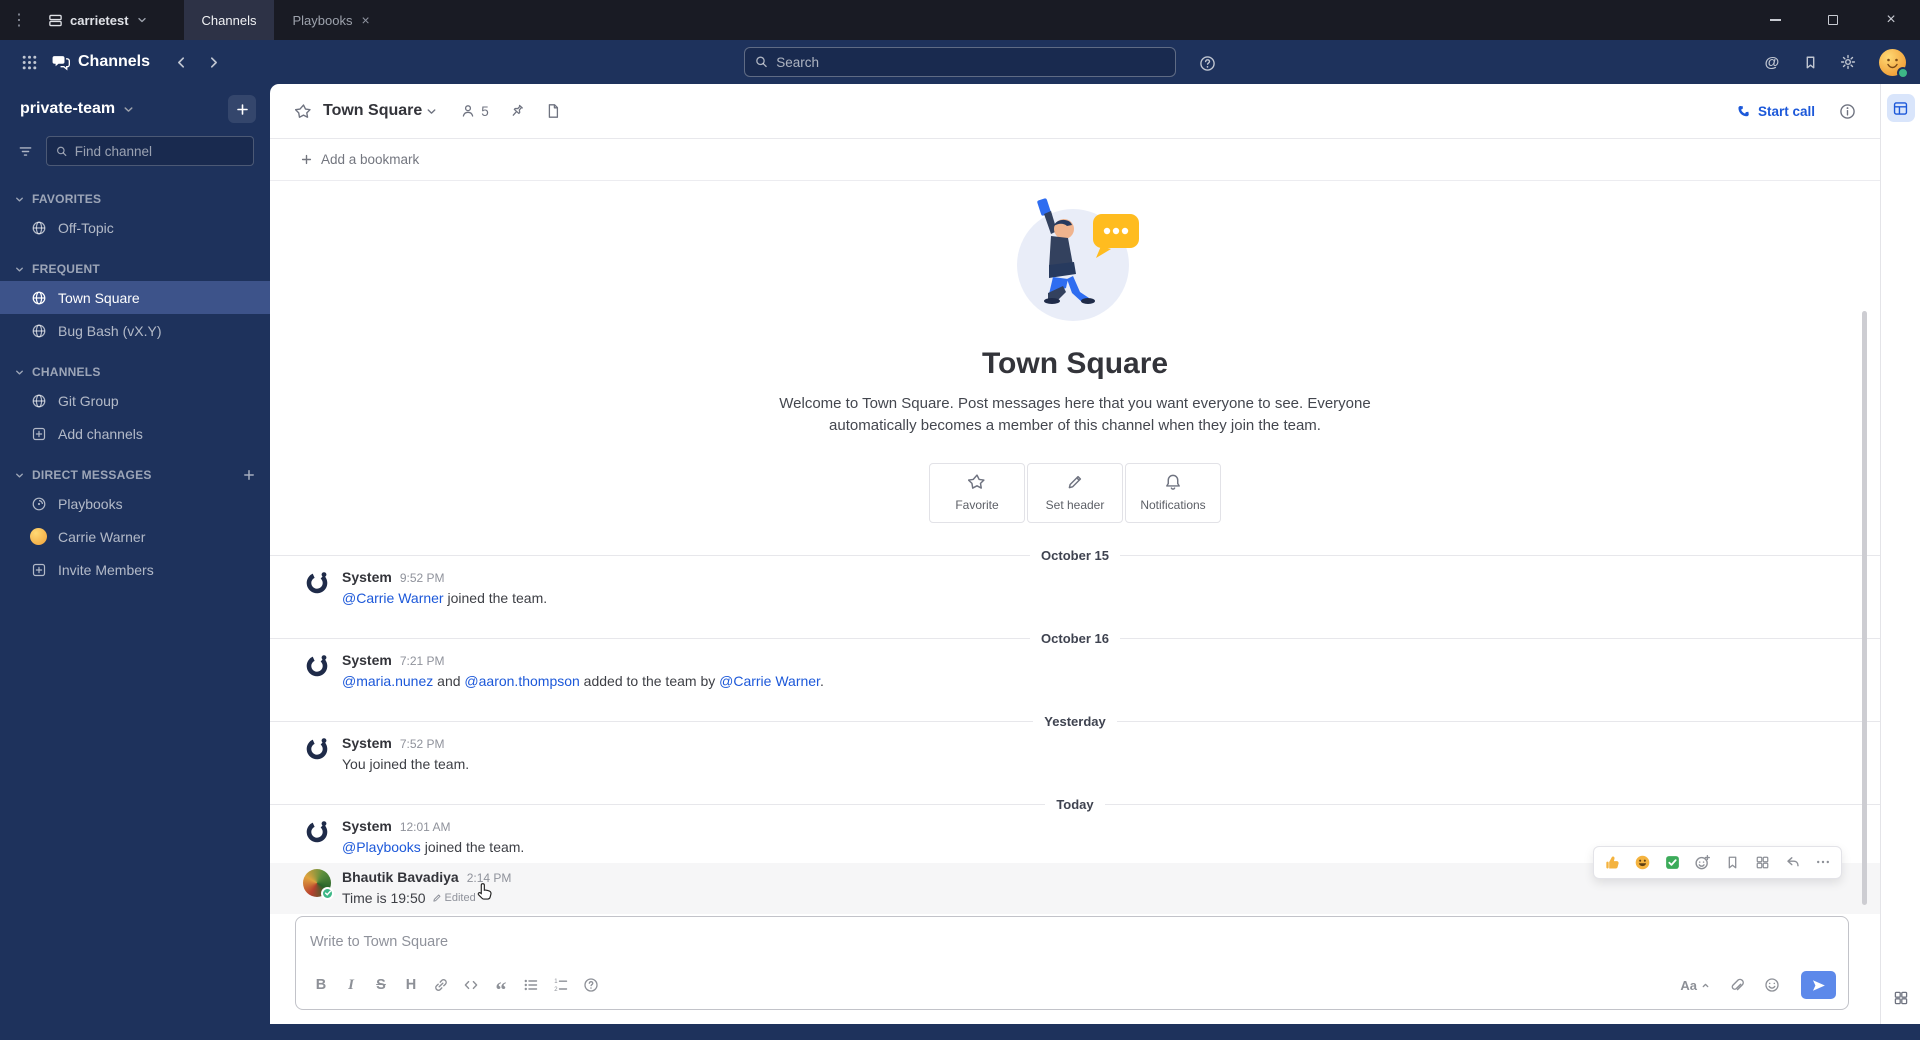 This screenshot has height=1040, width=1920. What do you see at coordinates (1075, 492) in the screenshot?
I see `set-header-button: Set header` at bounding box center [1075, 492].